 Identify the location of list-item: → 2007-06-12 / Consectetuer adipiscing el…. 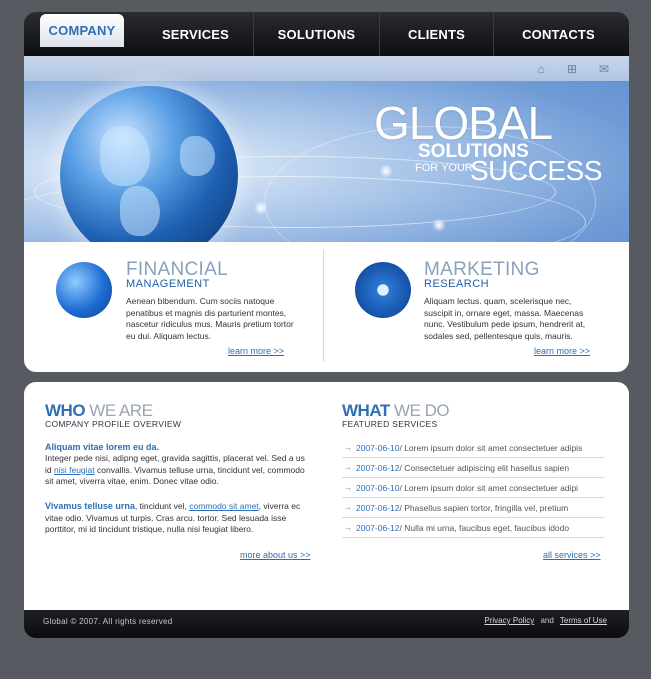
(473, 468).